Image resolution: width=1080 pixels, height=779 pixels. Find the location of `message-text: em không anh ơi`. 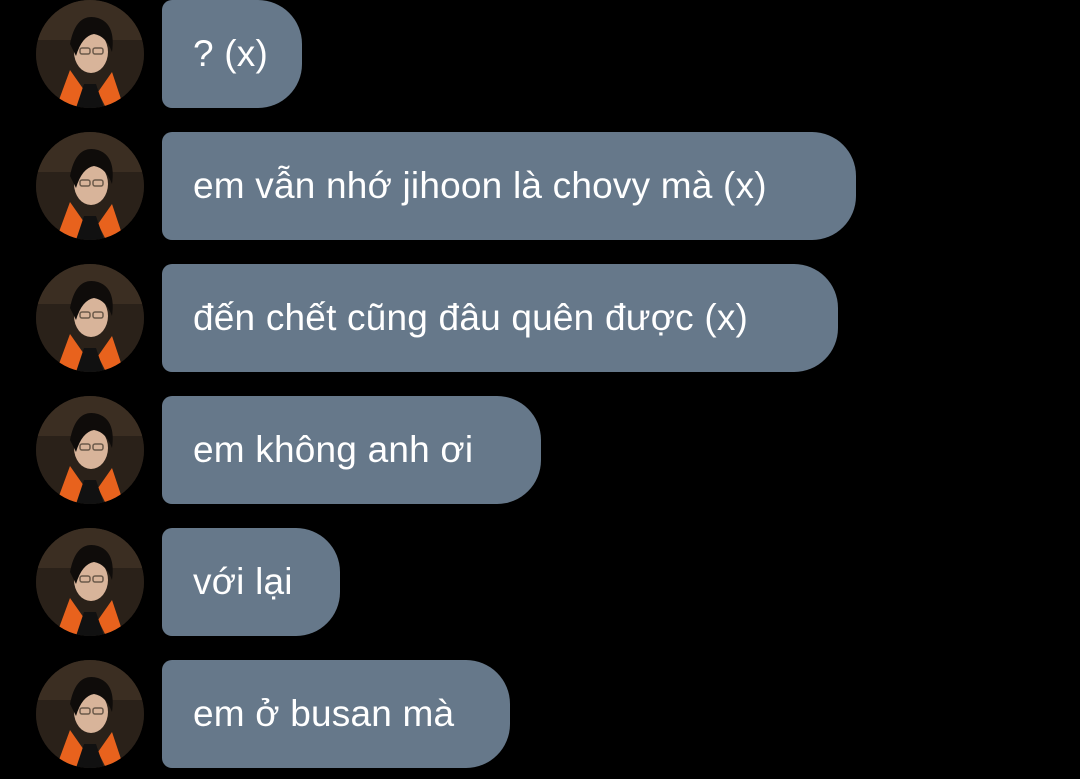

message-text: em không anh ơi is located at coordinates (333, 449).